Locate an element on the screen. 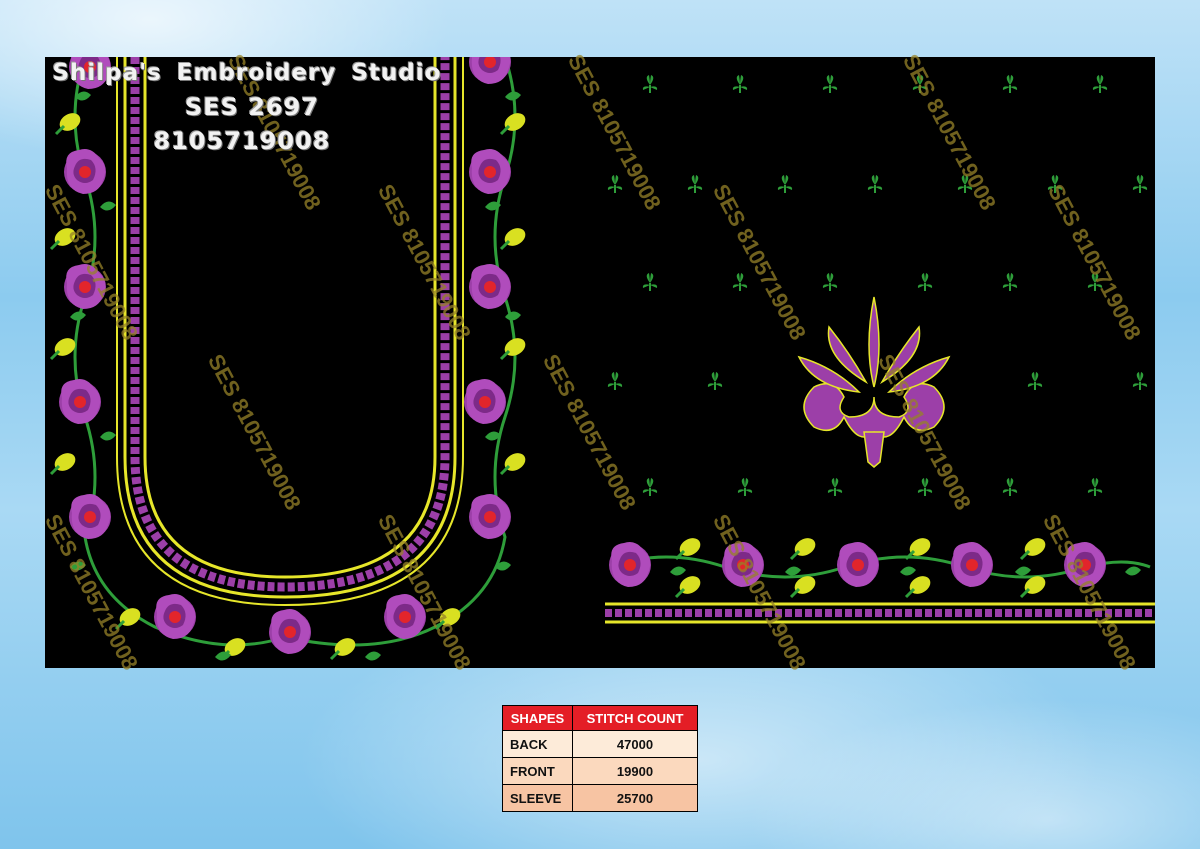  table-row: SLEEVE 25700 is located at coordinates (600, 798).